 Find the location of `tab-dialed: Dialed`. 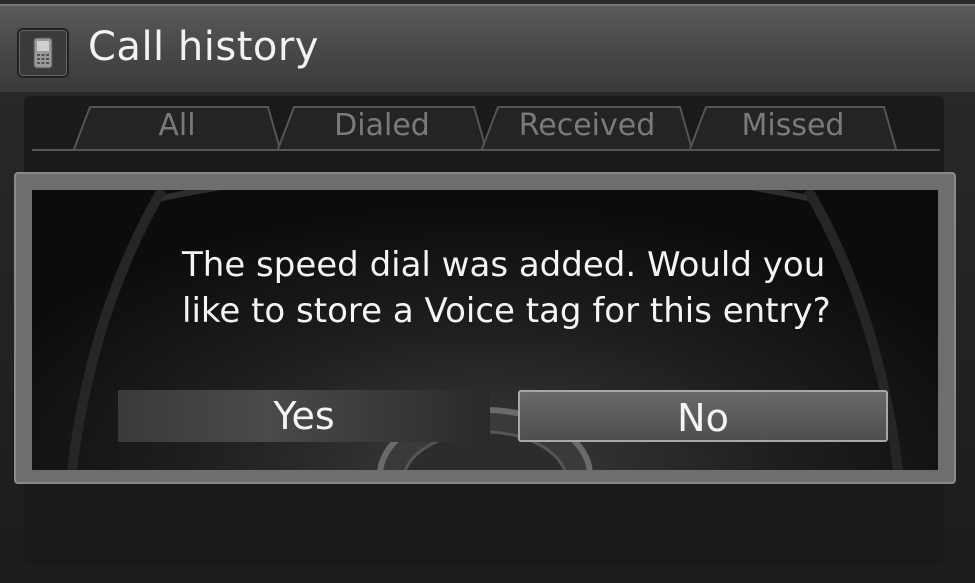

tab-dialed: Dialed is located at coordinates (382, 126).